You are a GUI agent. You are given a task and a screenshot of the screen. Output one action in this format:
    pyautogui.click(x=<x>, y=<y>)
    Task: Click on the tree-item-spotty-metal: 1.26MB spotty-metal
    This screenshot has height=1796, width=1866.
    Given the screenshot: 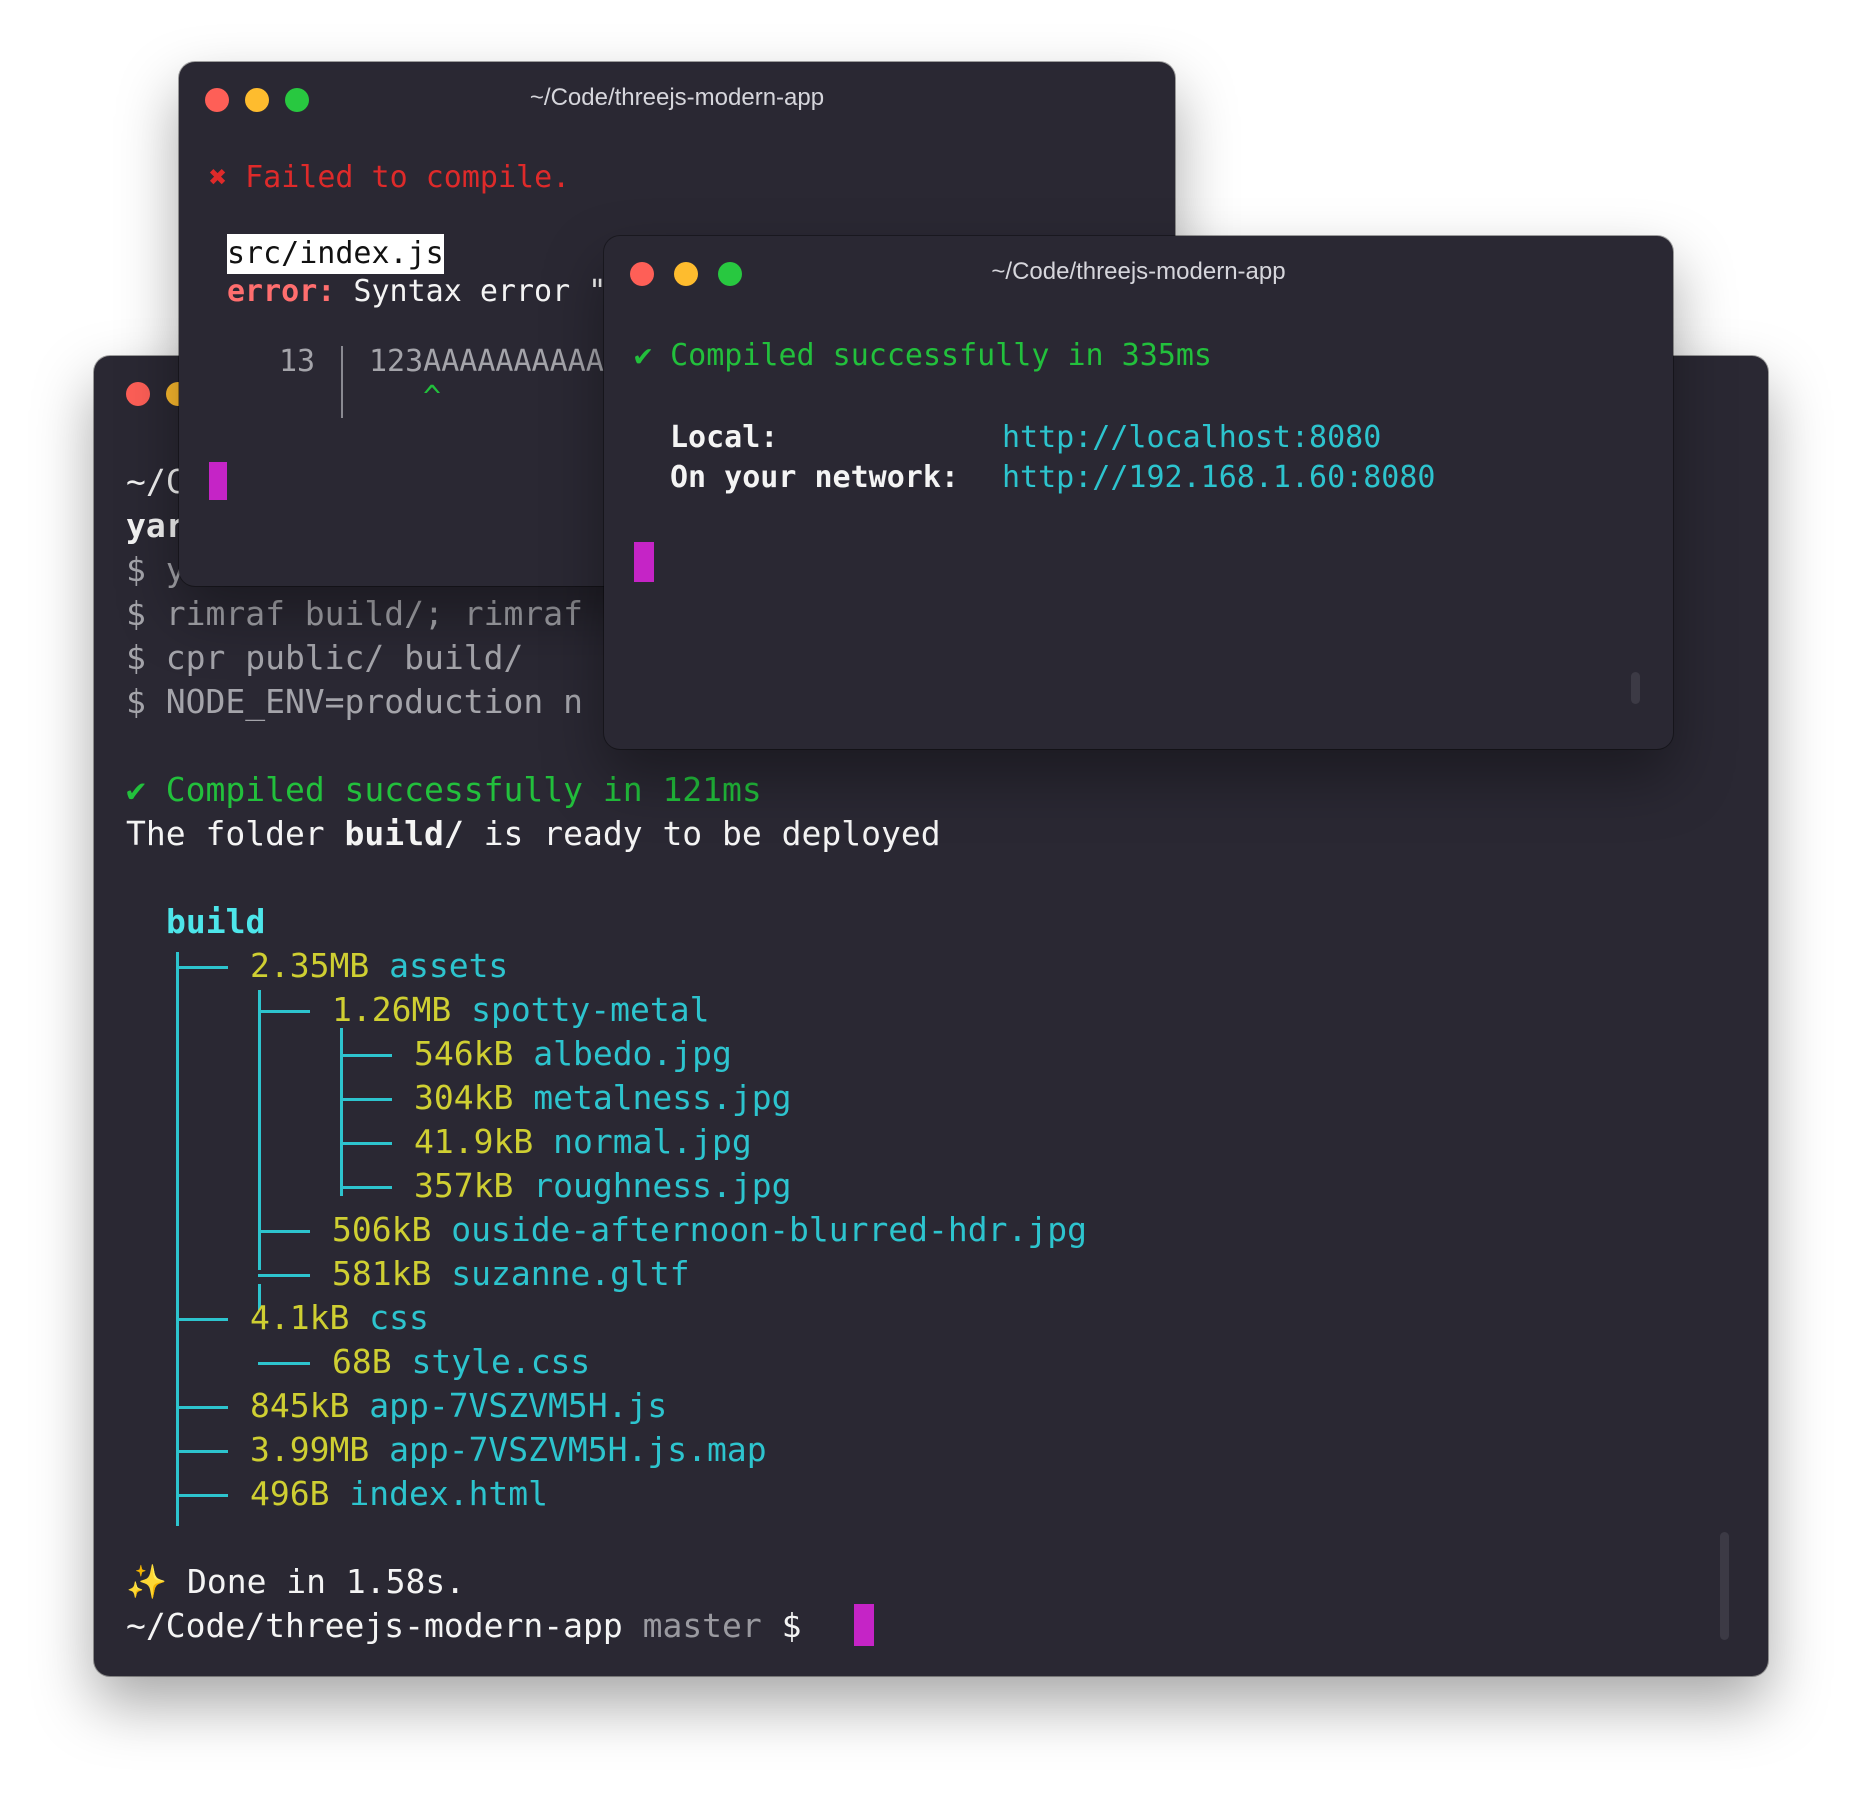 What is the action you would take?
    pyautogui.click(x=521, y=1009)
    